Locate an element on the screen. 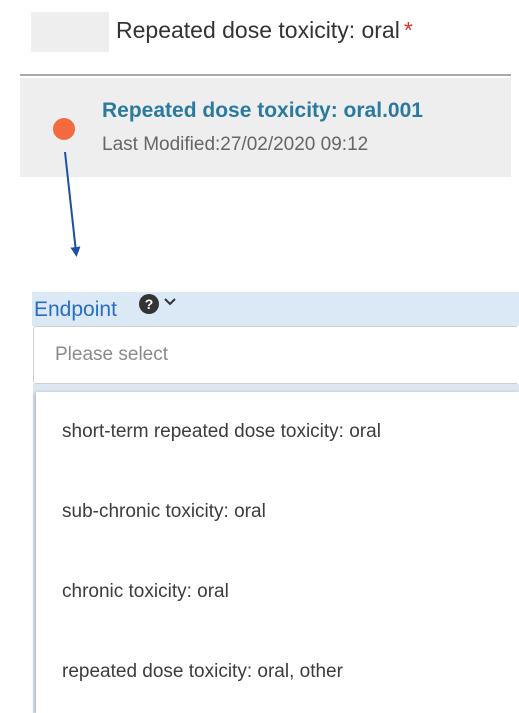  endpoint-label: Endpoint is located at coordinates (75, 309).